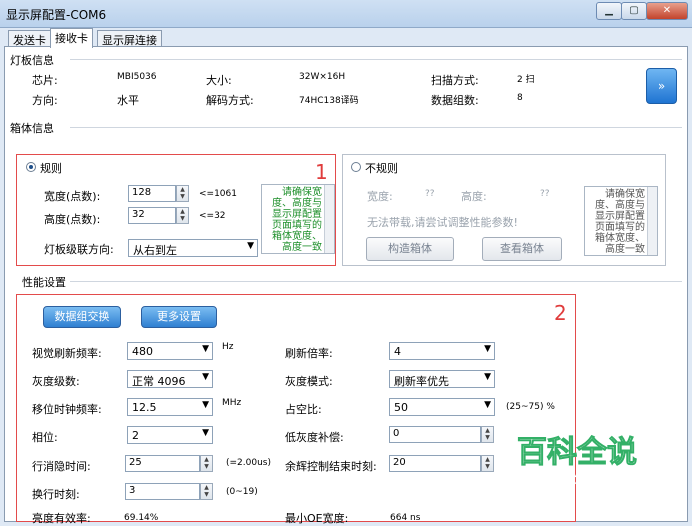 This screenshot has height=526, width=692. What do you see at coordinates (242, 492) in the screenshot?
I see `line-switch-range: (0~19)` at bounding box center [242, 492].